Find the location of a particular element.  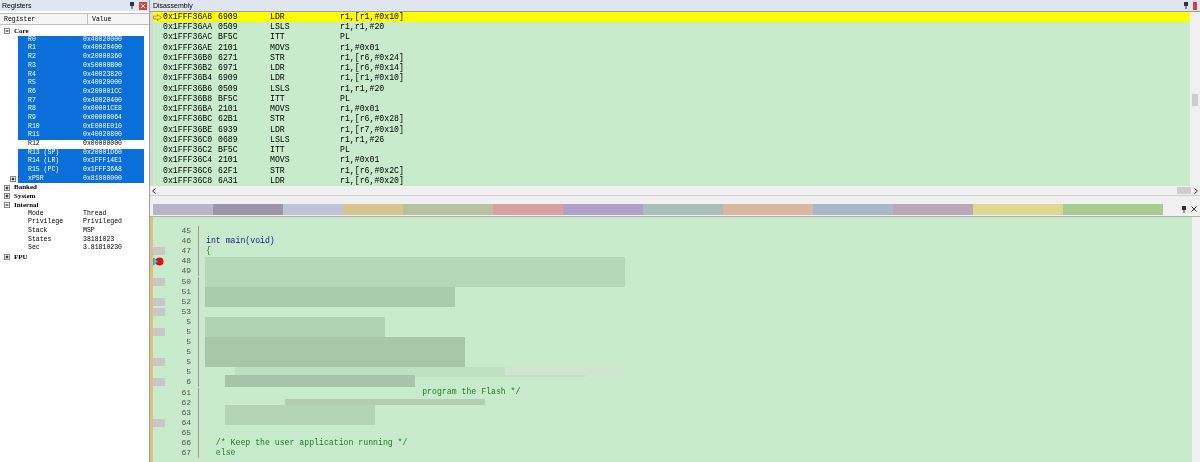

operands: r1,[r6,#0x24] is located at coordinates (372, 58).